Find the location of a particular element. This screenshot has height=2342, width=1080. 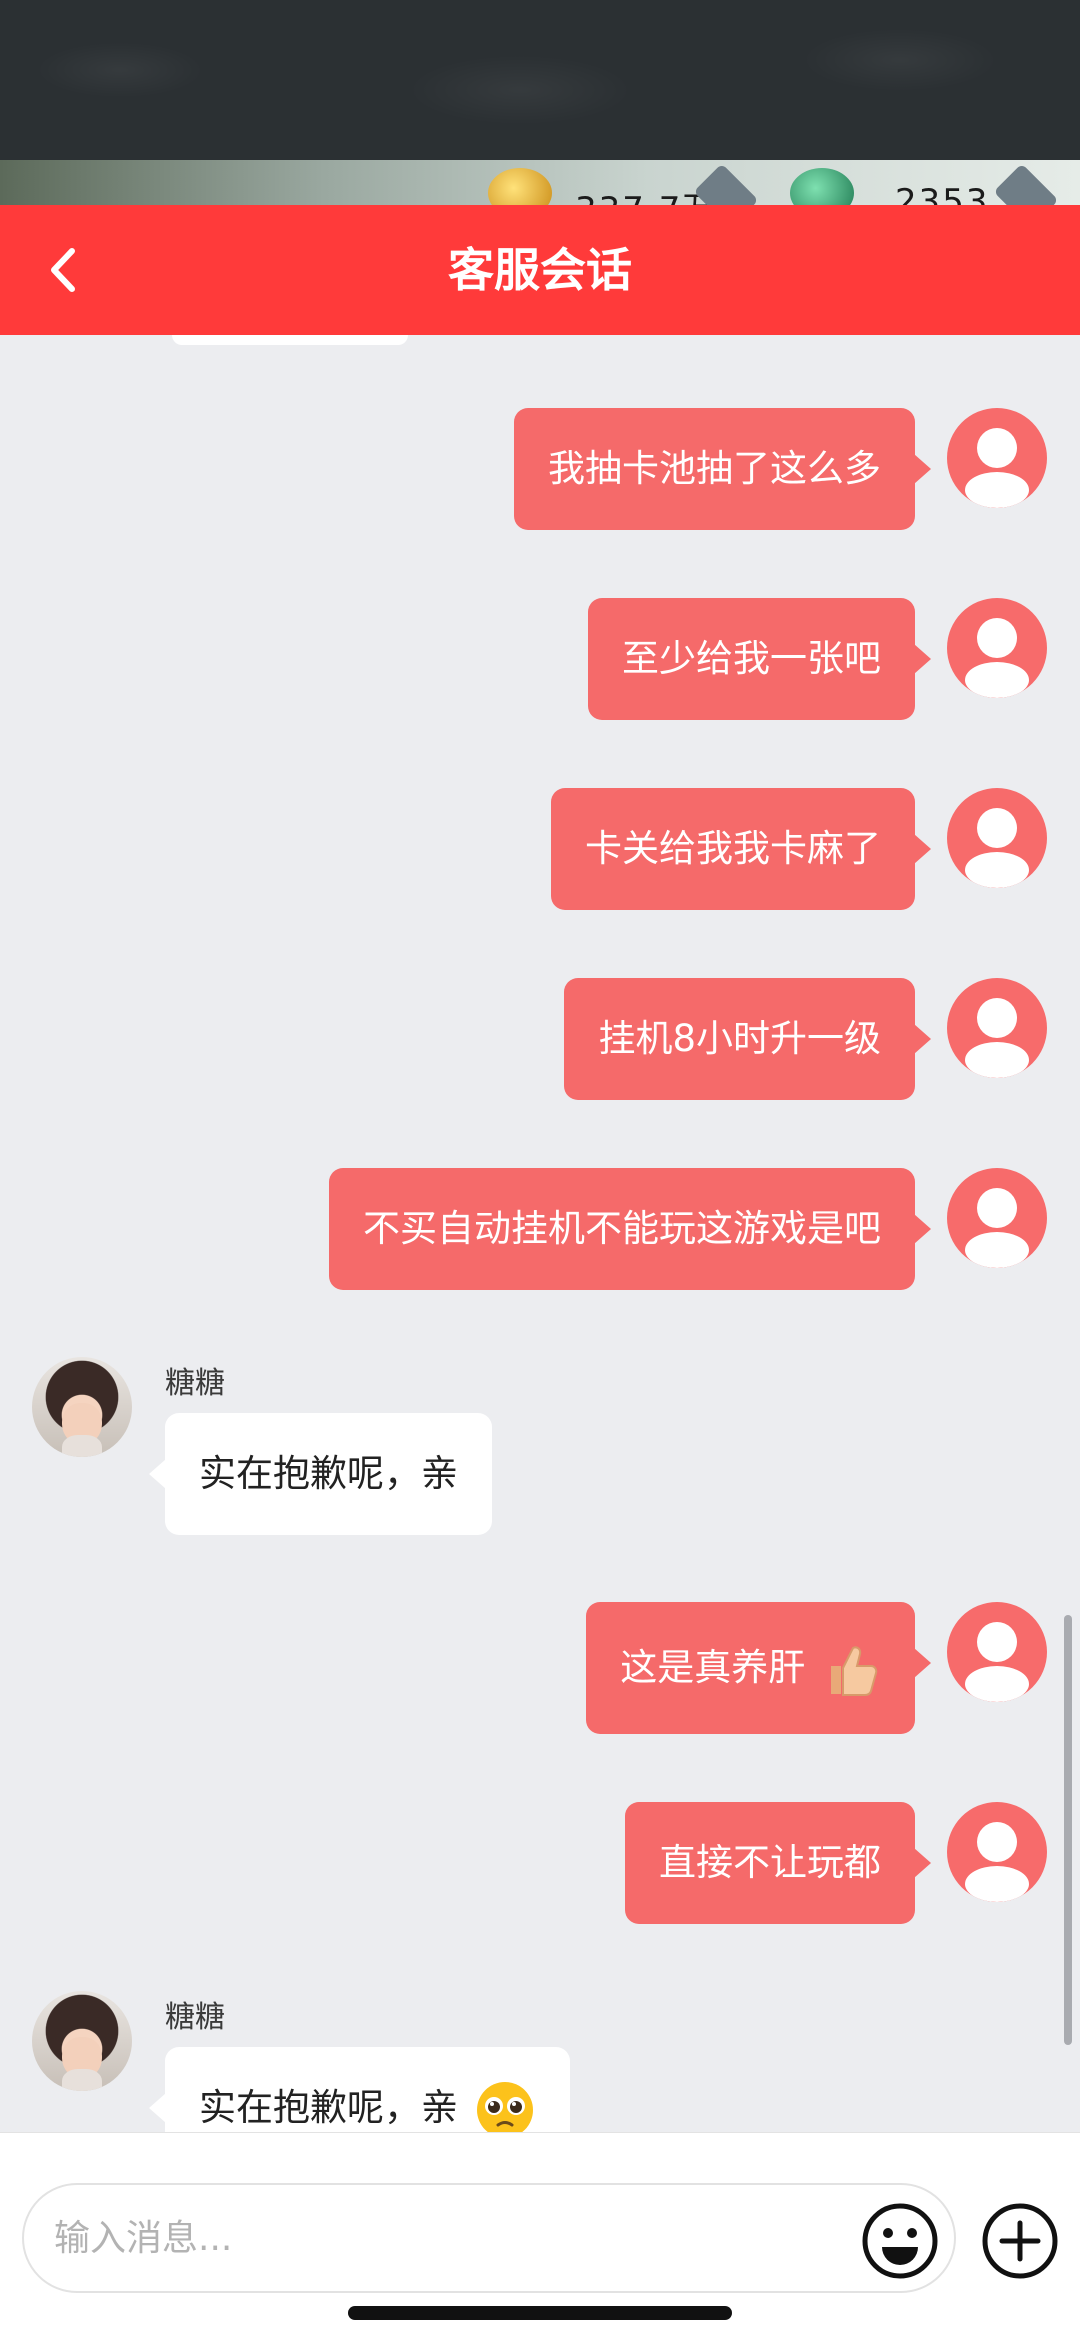

chat-header: 客服会话 is located at coordinates (540, 270).